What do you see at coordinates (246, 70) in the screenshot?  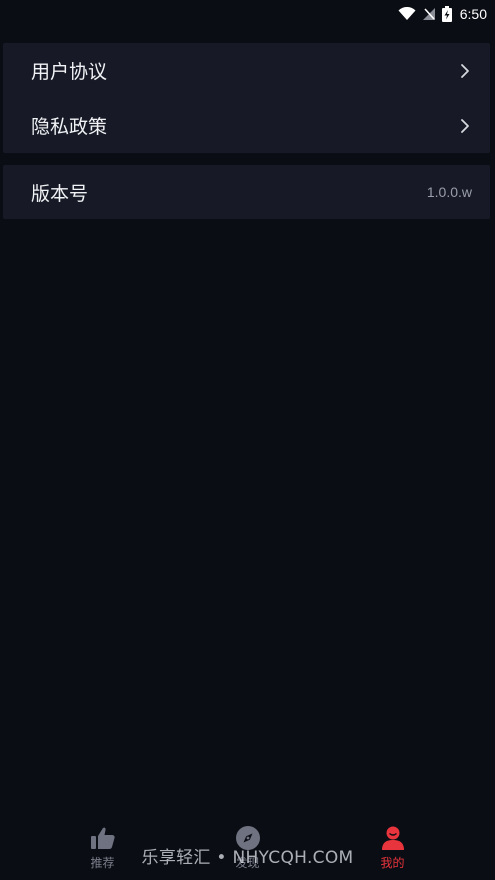 I see `user-agreement-row: 用户协议` at bounding box center [246, 70].